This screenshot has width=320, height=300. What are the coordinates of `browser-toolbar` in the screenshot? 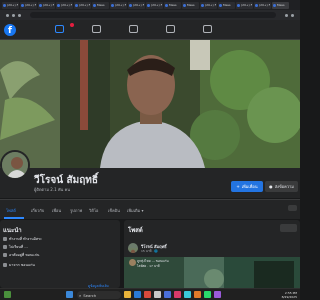 It's located at (150, 15).